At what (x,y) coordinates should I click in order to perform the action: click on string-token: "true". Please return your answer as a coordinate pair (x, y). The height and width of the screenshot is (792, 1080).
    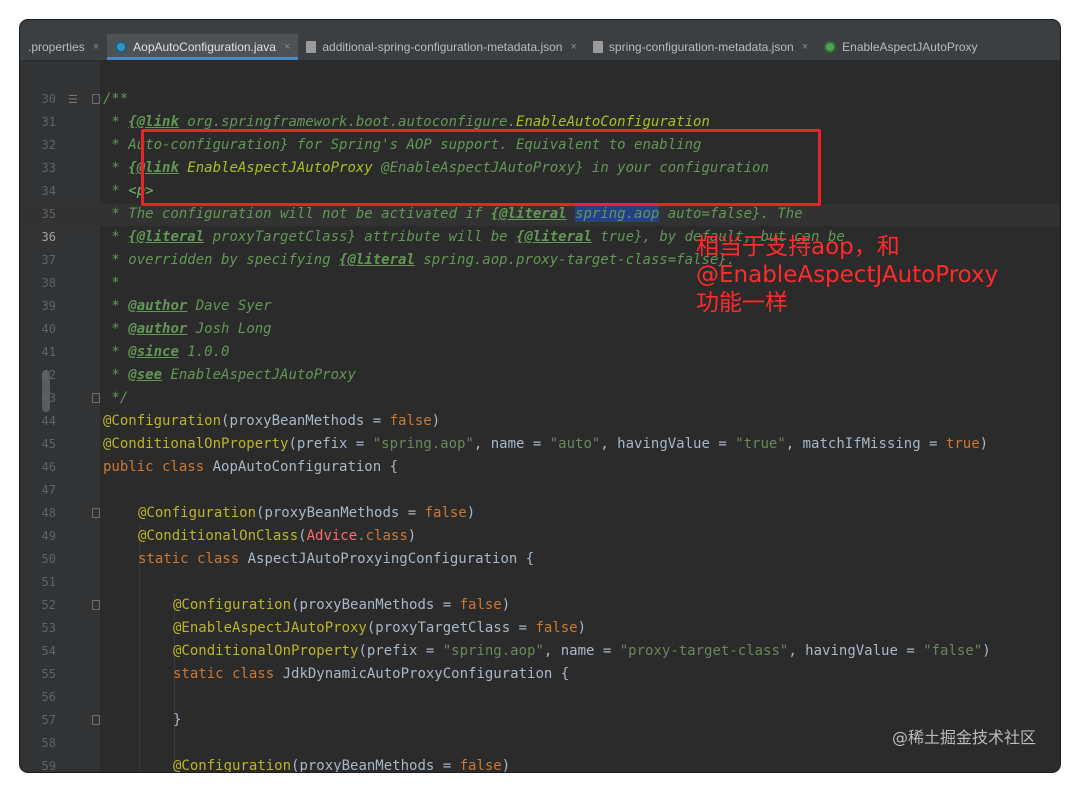
    Looking at the image, I should click on (760, 444).